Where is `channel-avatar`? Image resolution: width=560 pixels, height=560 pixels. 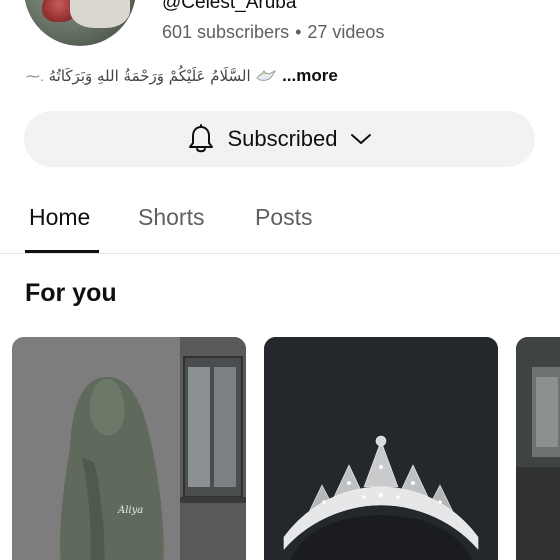
channel-avatar is located at coordinates (80, 23).